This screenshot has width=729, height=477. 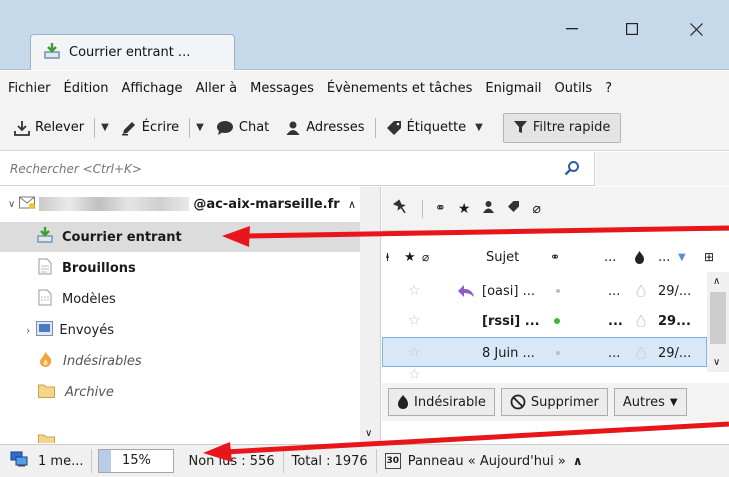 What do you see at coordinates (401, 209) in the screenshot?
I see `pin-icon` at bounding box center [401, 209].